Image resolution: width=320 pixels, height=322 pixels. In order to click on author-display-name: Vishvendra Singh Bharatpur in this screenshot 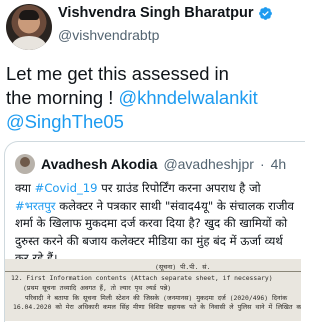, I will do `click(156, 13)`.